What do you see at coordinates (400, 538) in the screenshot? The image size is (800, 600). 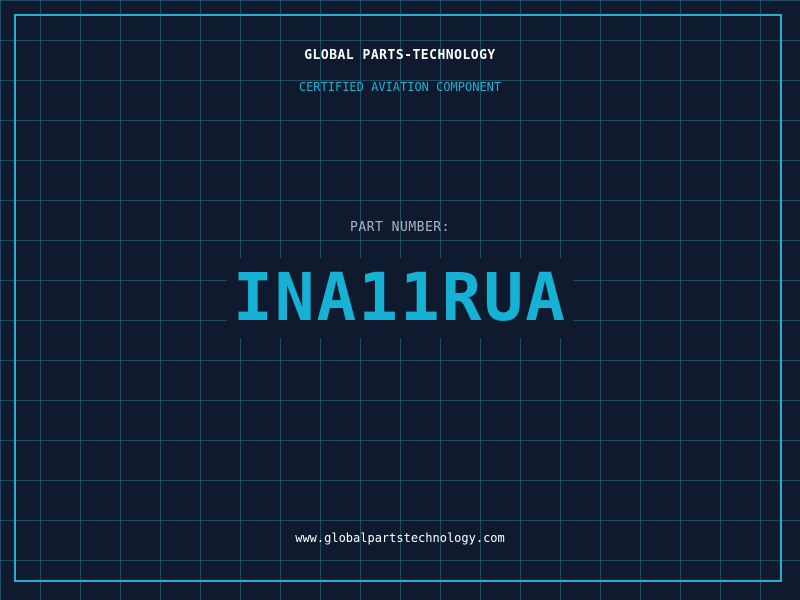 I see `website-url: www.globalpartstechnology.com` at bounding box center [400, 538].